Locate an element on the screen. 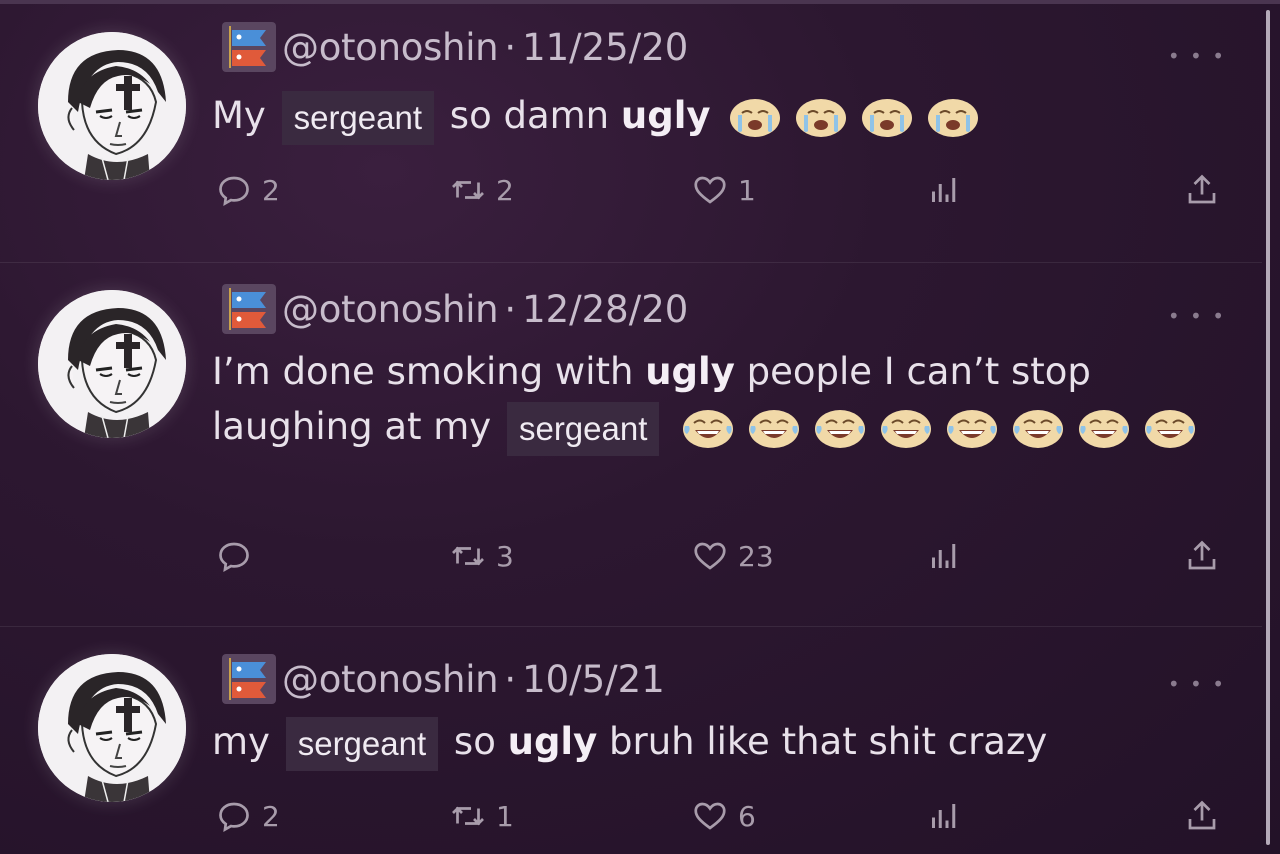  like-count: 6 is located at coordinates (747, 816).